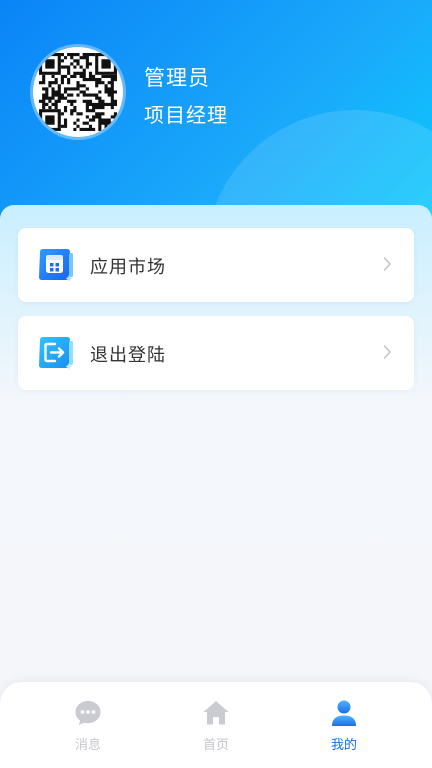  I want to click on user-icon, so click(344, 713).